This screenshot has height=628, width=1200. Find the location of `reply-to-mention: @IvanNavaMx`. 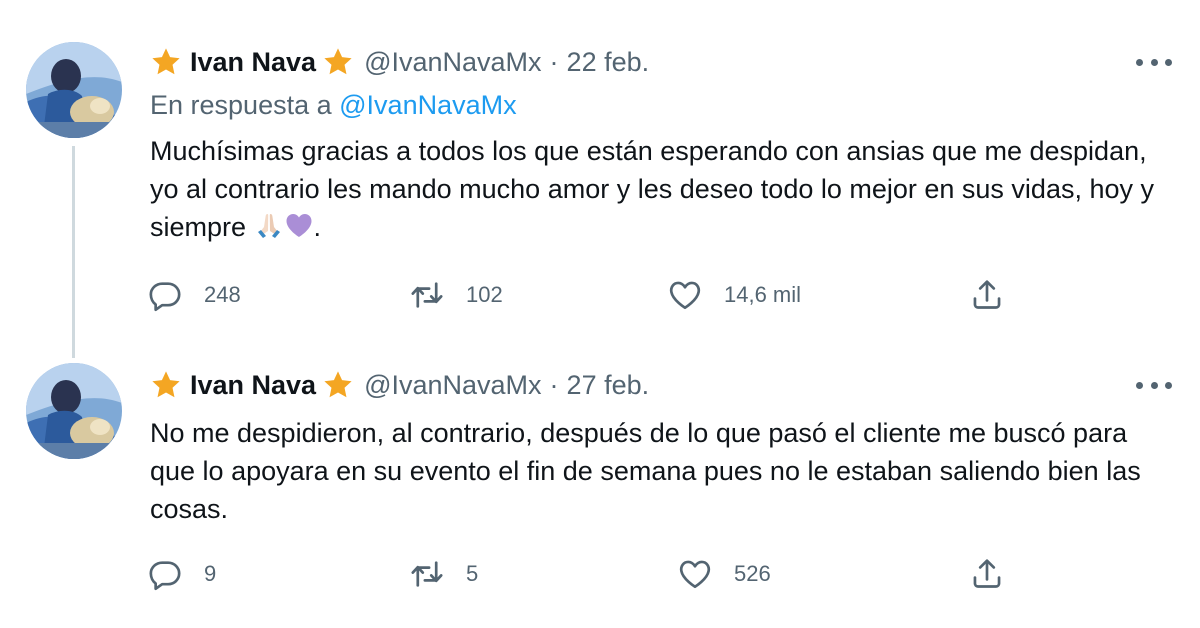

reply-to-mention: @IvanNavaMx is located at coordinates (427, 105).